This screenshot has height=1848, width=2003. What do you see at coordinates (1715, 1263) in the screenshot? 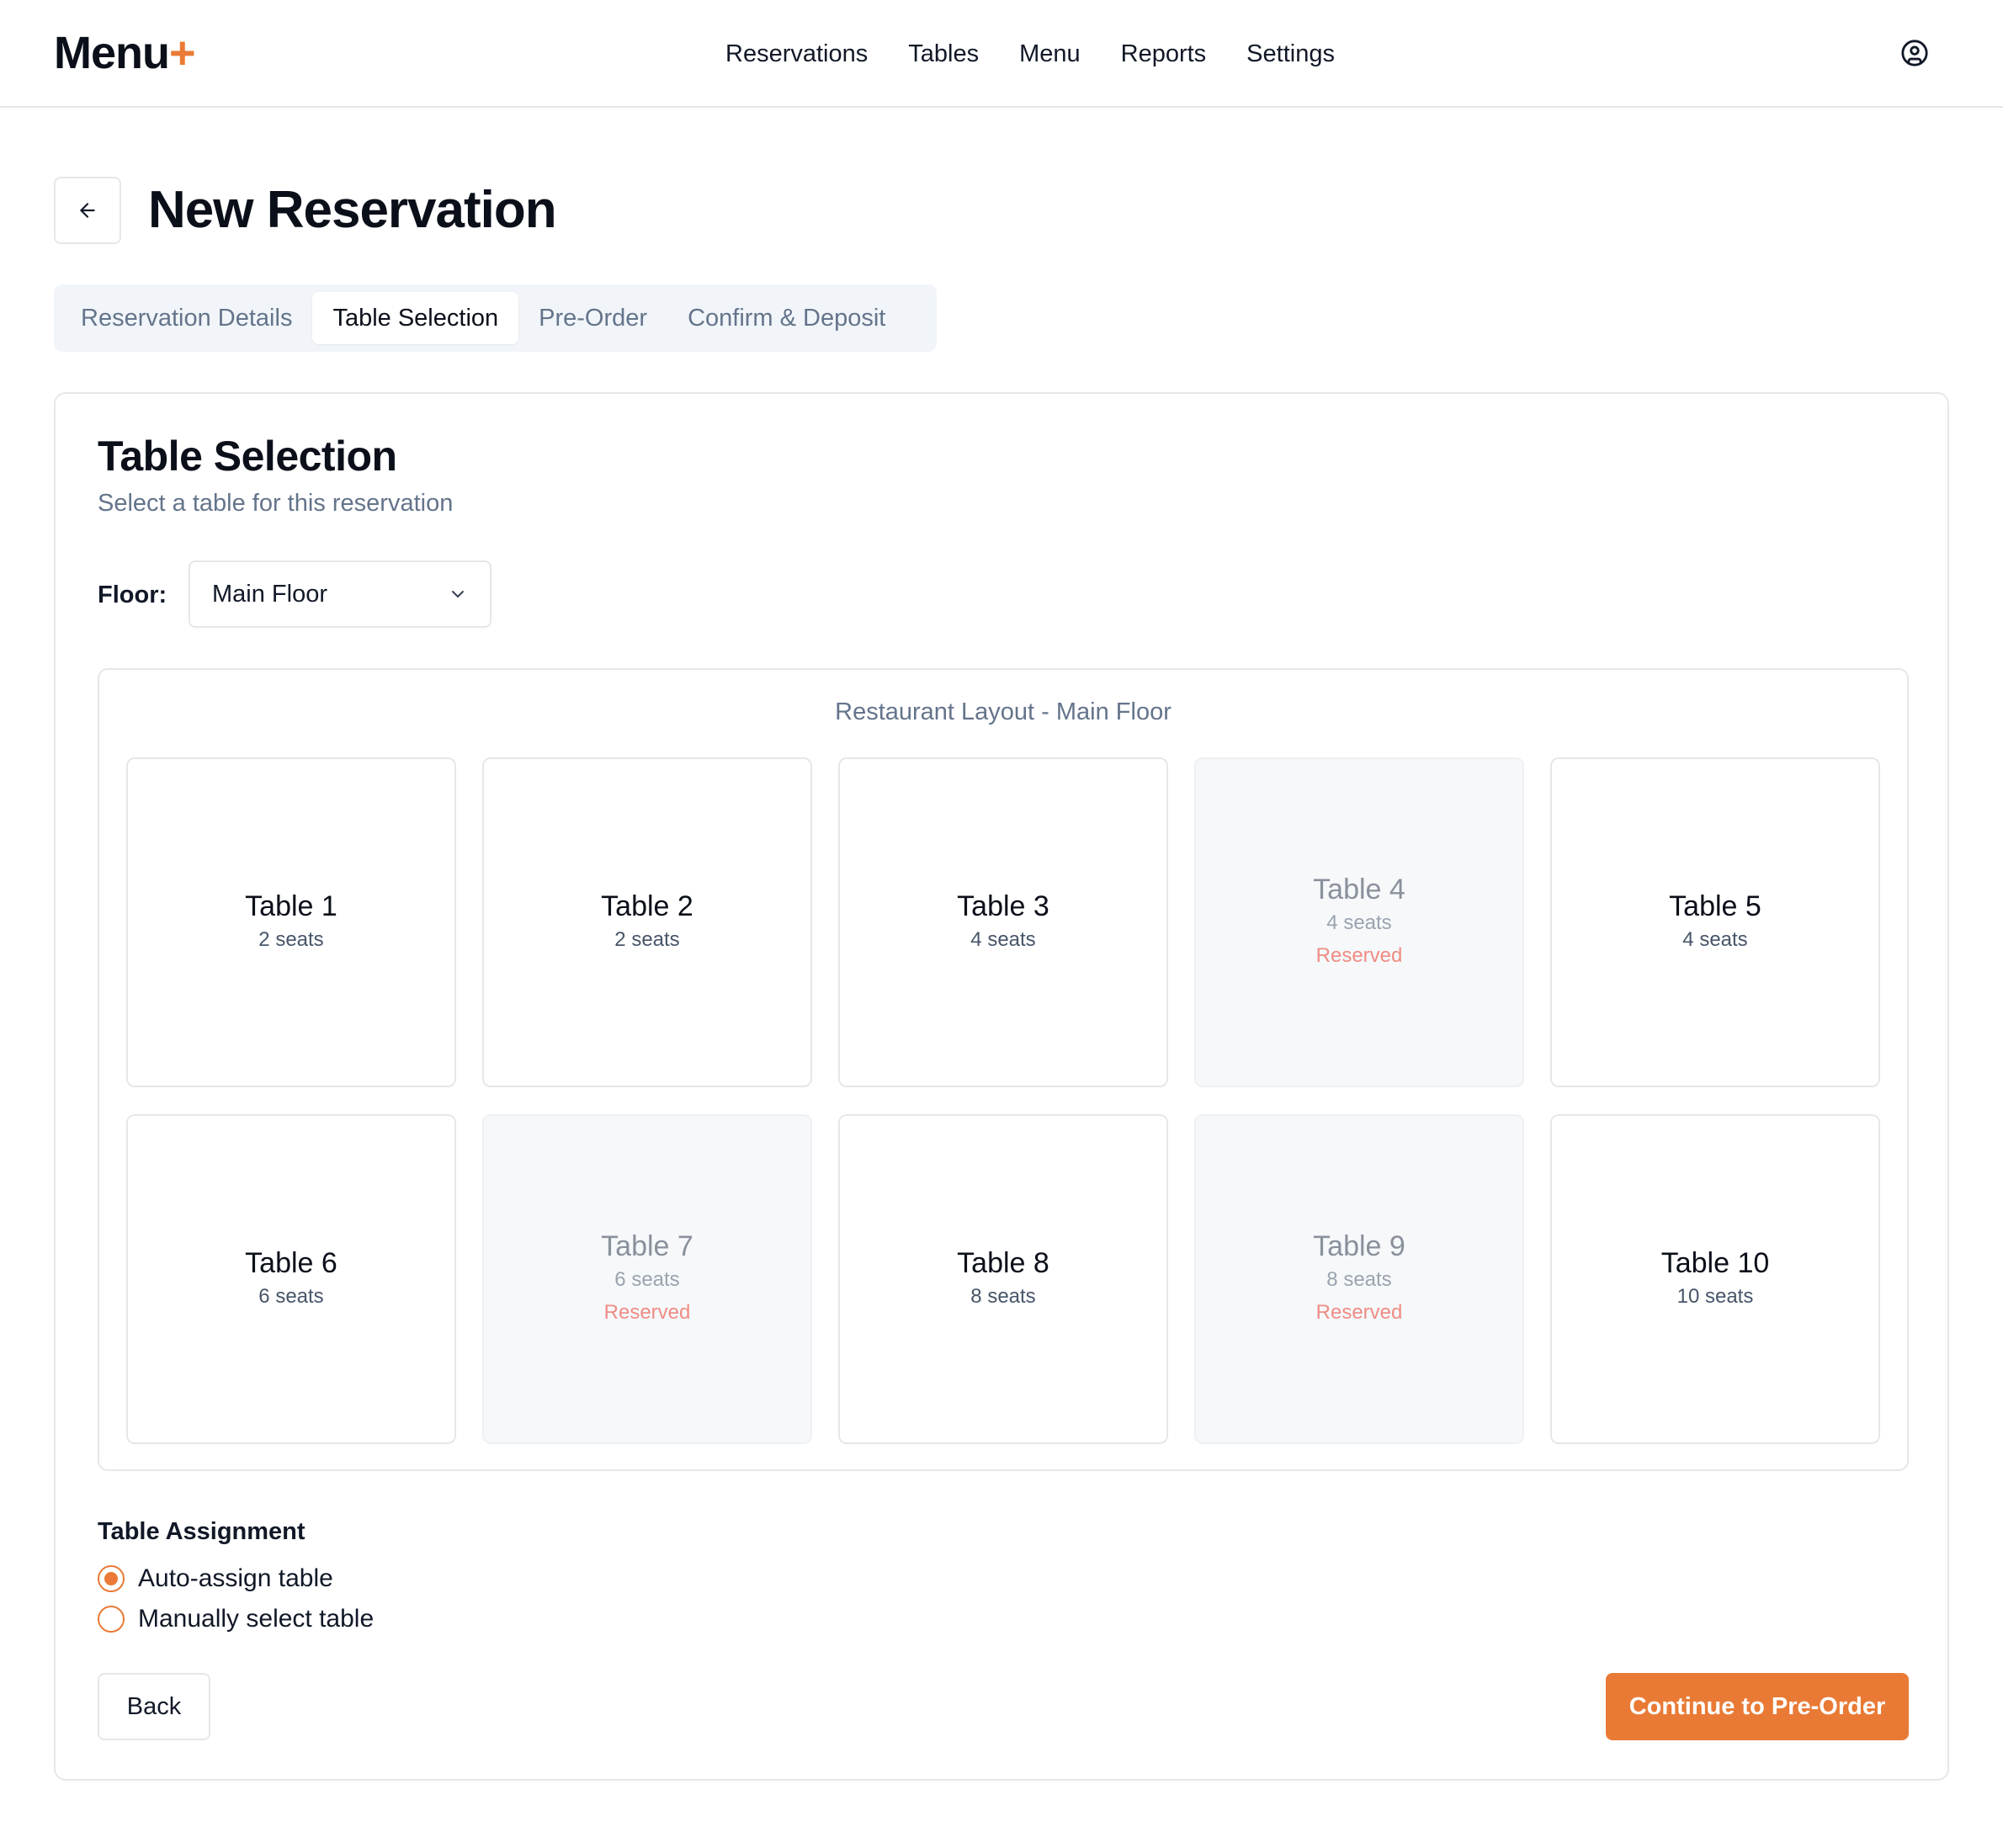
I see `table-name: Table 10` at bounding box center [1715, 1263].